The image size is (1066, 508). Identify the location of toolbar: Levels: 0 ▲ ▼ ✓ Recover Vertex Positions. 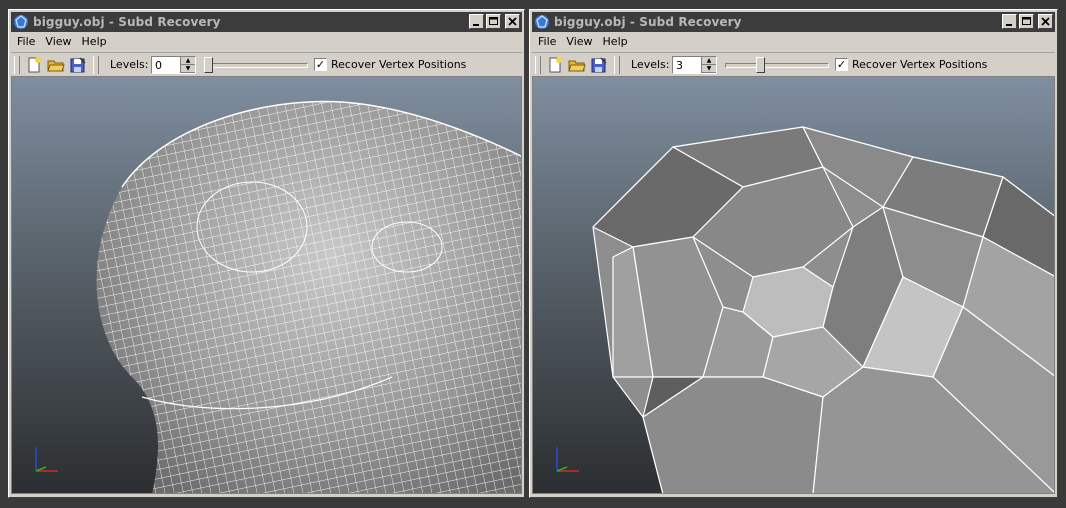
(266, 65).